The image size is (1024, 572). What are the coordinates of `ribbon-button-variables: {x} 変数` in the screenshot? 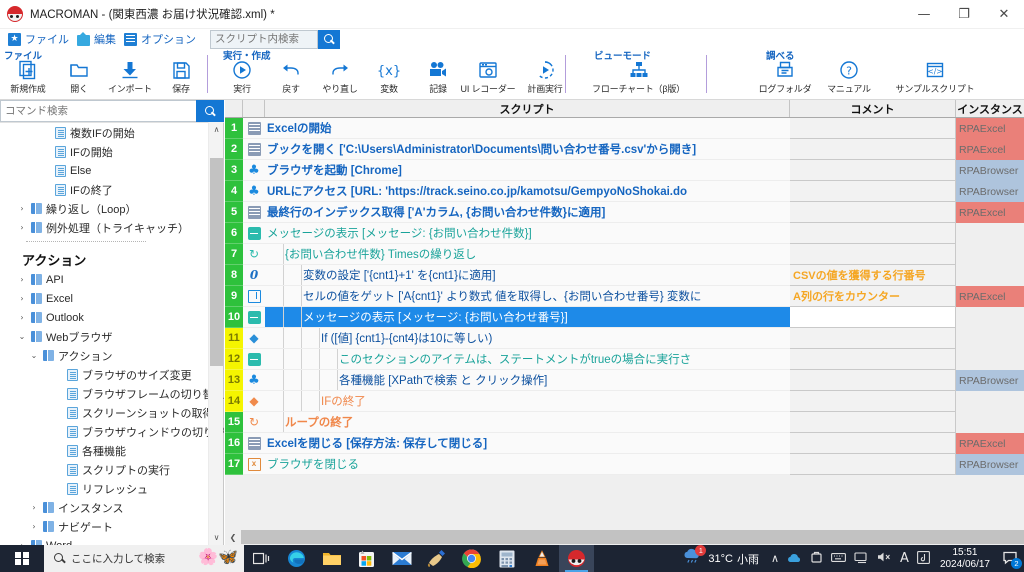 It's located at (389, 76).